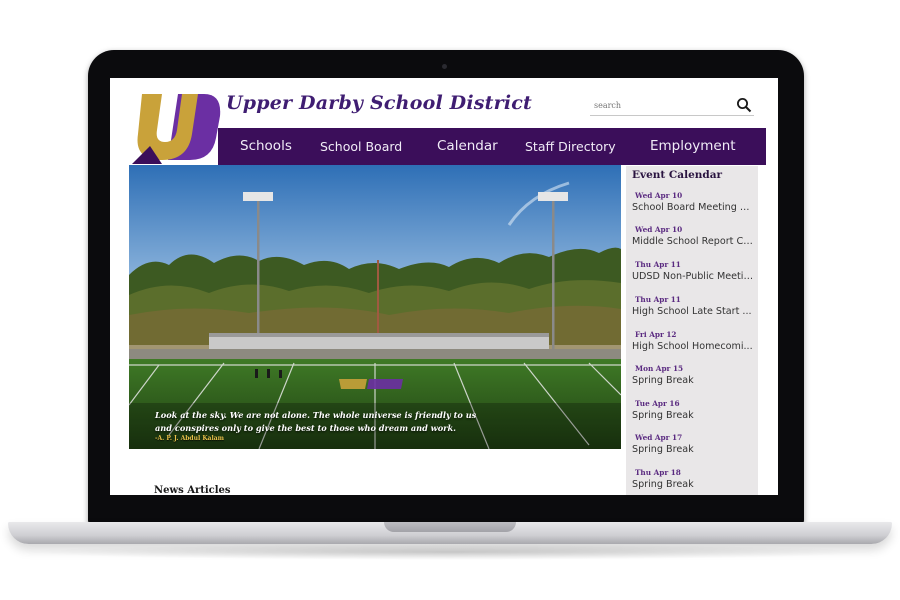 The height and width of the screenshot is (600, 900). Describe the element at coordinates (176, 129) in the screenshot. I see `ud-logo-icon` at that location.